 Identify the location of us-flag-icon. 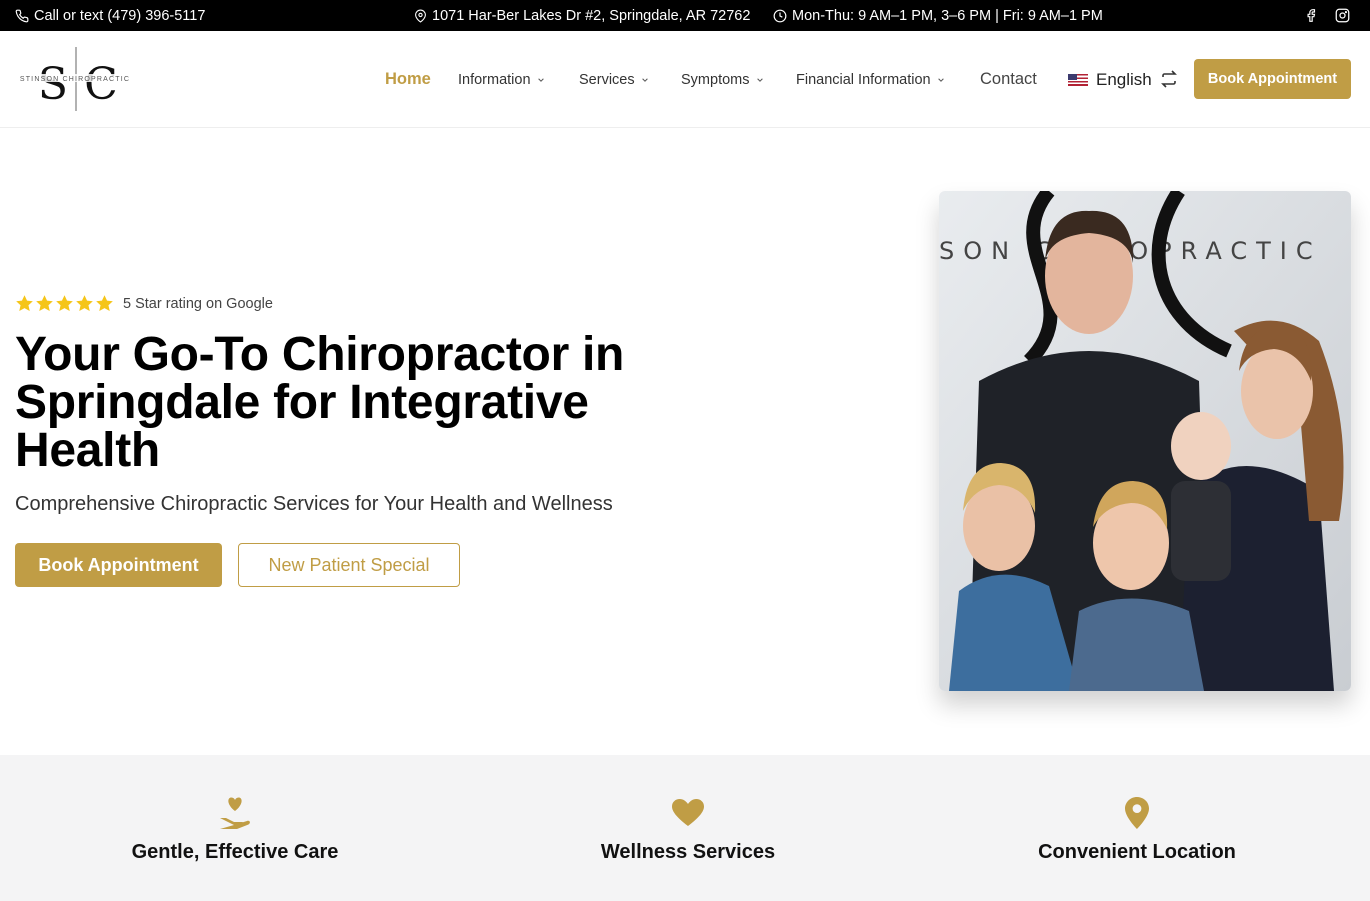
(1078, 79).